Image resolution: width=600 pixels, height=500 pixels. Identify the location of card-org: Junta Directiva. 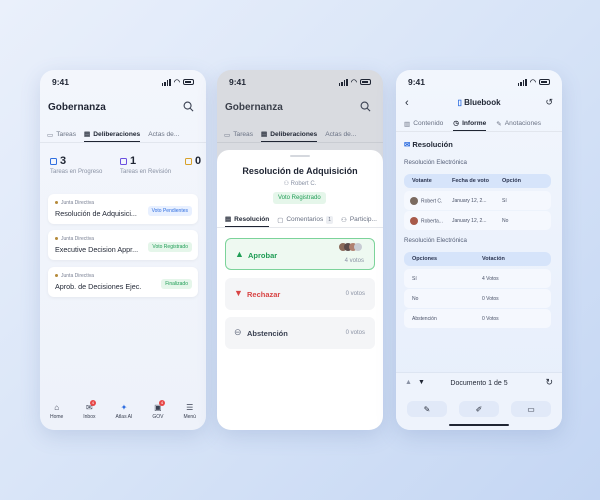
(74, 239).